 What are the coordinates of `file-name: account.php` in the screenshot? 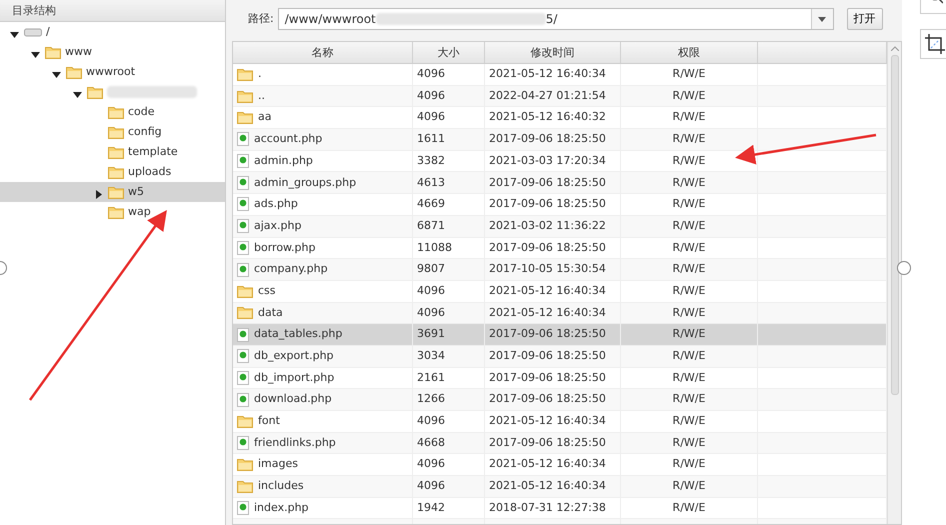 It's located at (288, 139).